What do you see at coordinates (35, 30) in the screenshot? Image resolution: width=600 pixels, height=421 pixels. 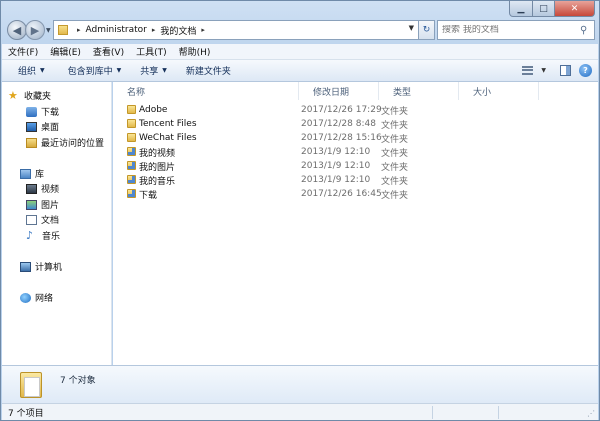 I see `forward-button: ▶` at bounding box center [35, 30].